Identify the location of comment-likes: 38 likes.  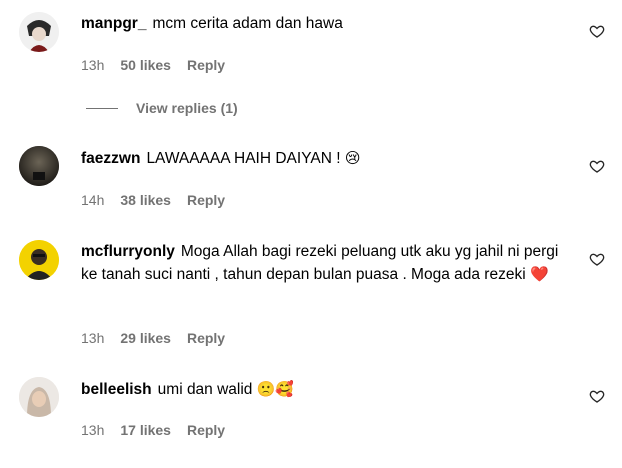
(145, 200).